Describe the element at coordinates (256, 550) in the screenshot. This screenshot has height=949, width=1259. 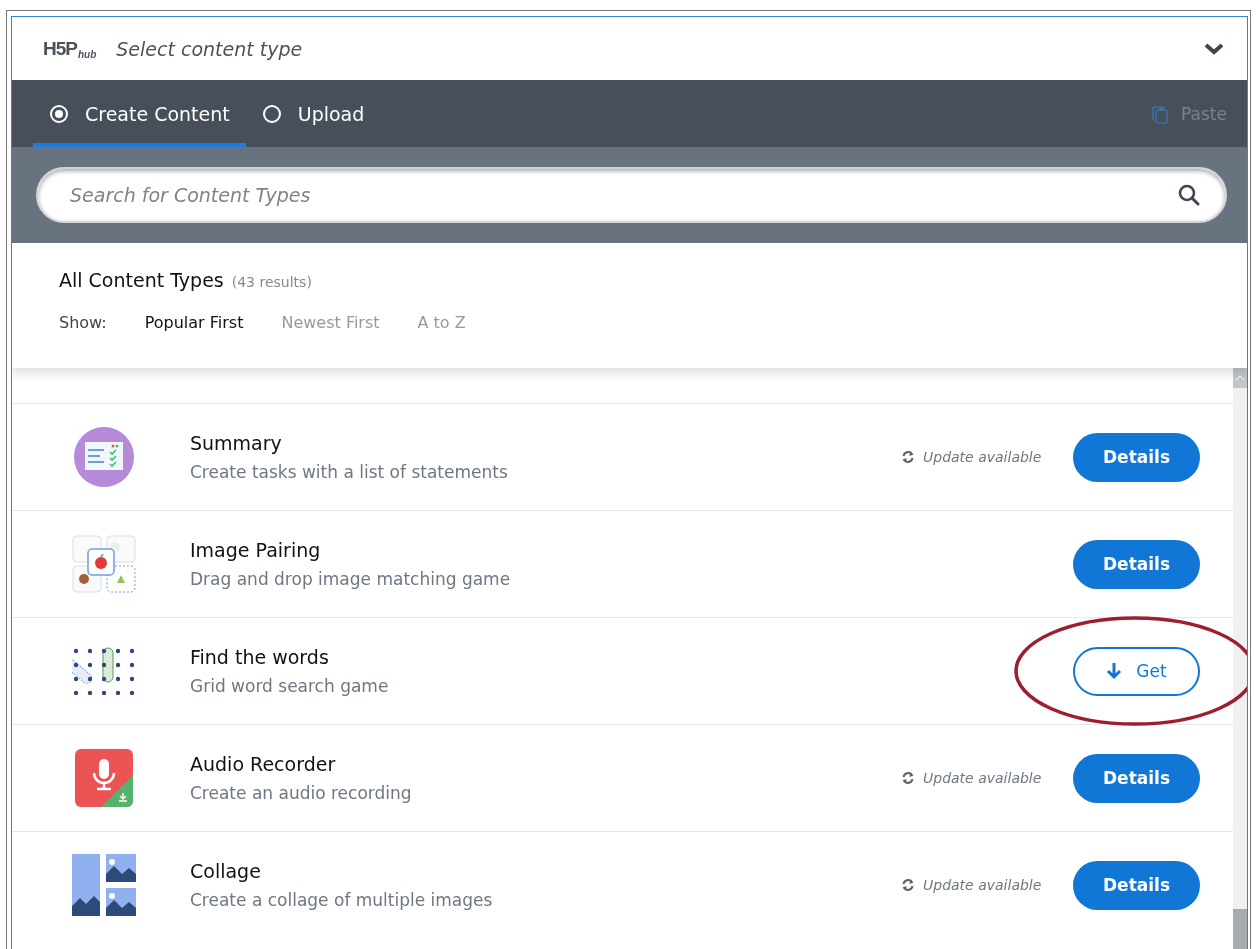
I see `content-type-name: Image Pairing` at that location.